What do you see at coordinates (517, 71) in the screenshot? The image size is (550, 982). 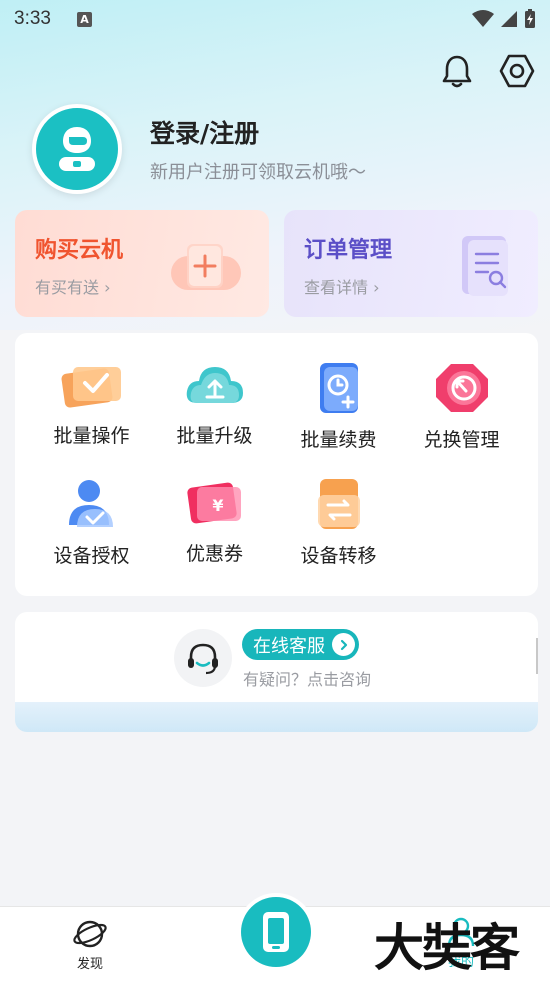 I see `settings-icon` at bounding box center [517, 71].